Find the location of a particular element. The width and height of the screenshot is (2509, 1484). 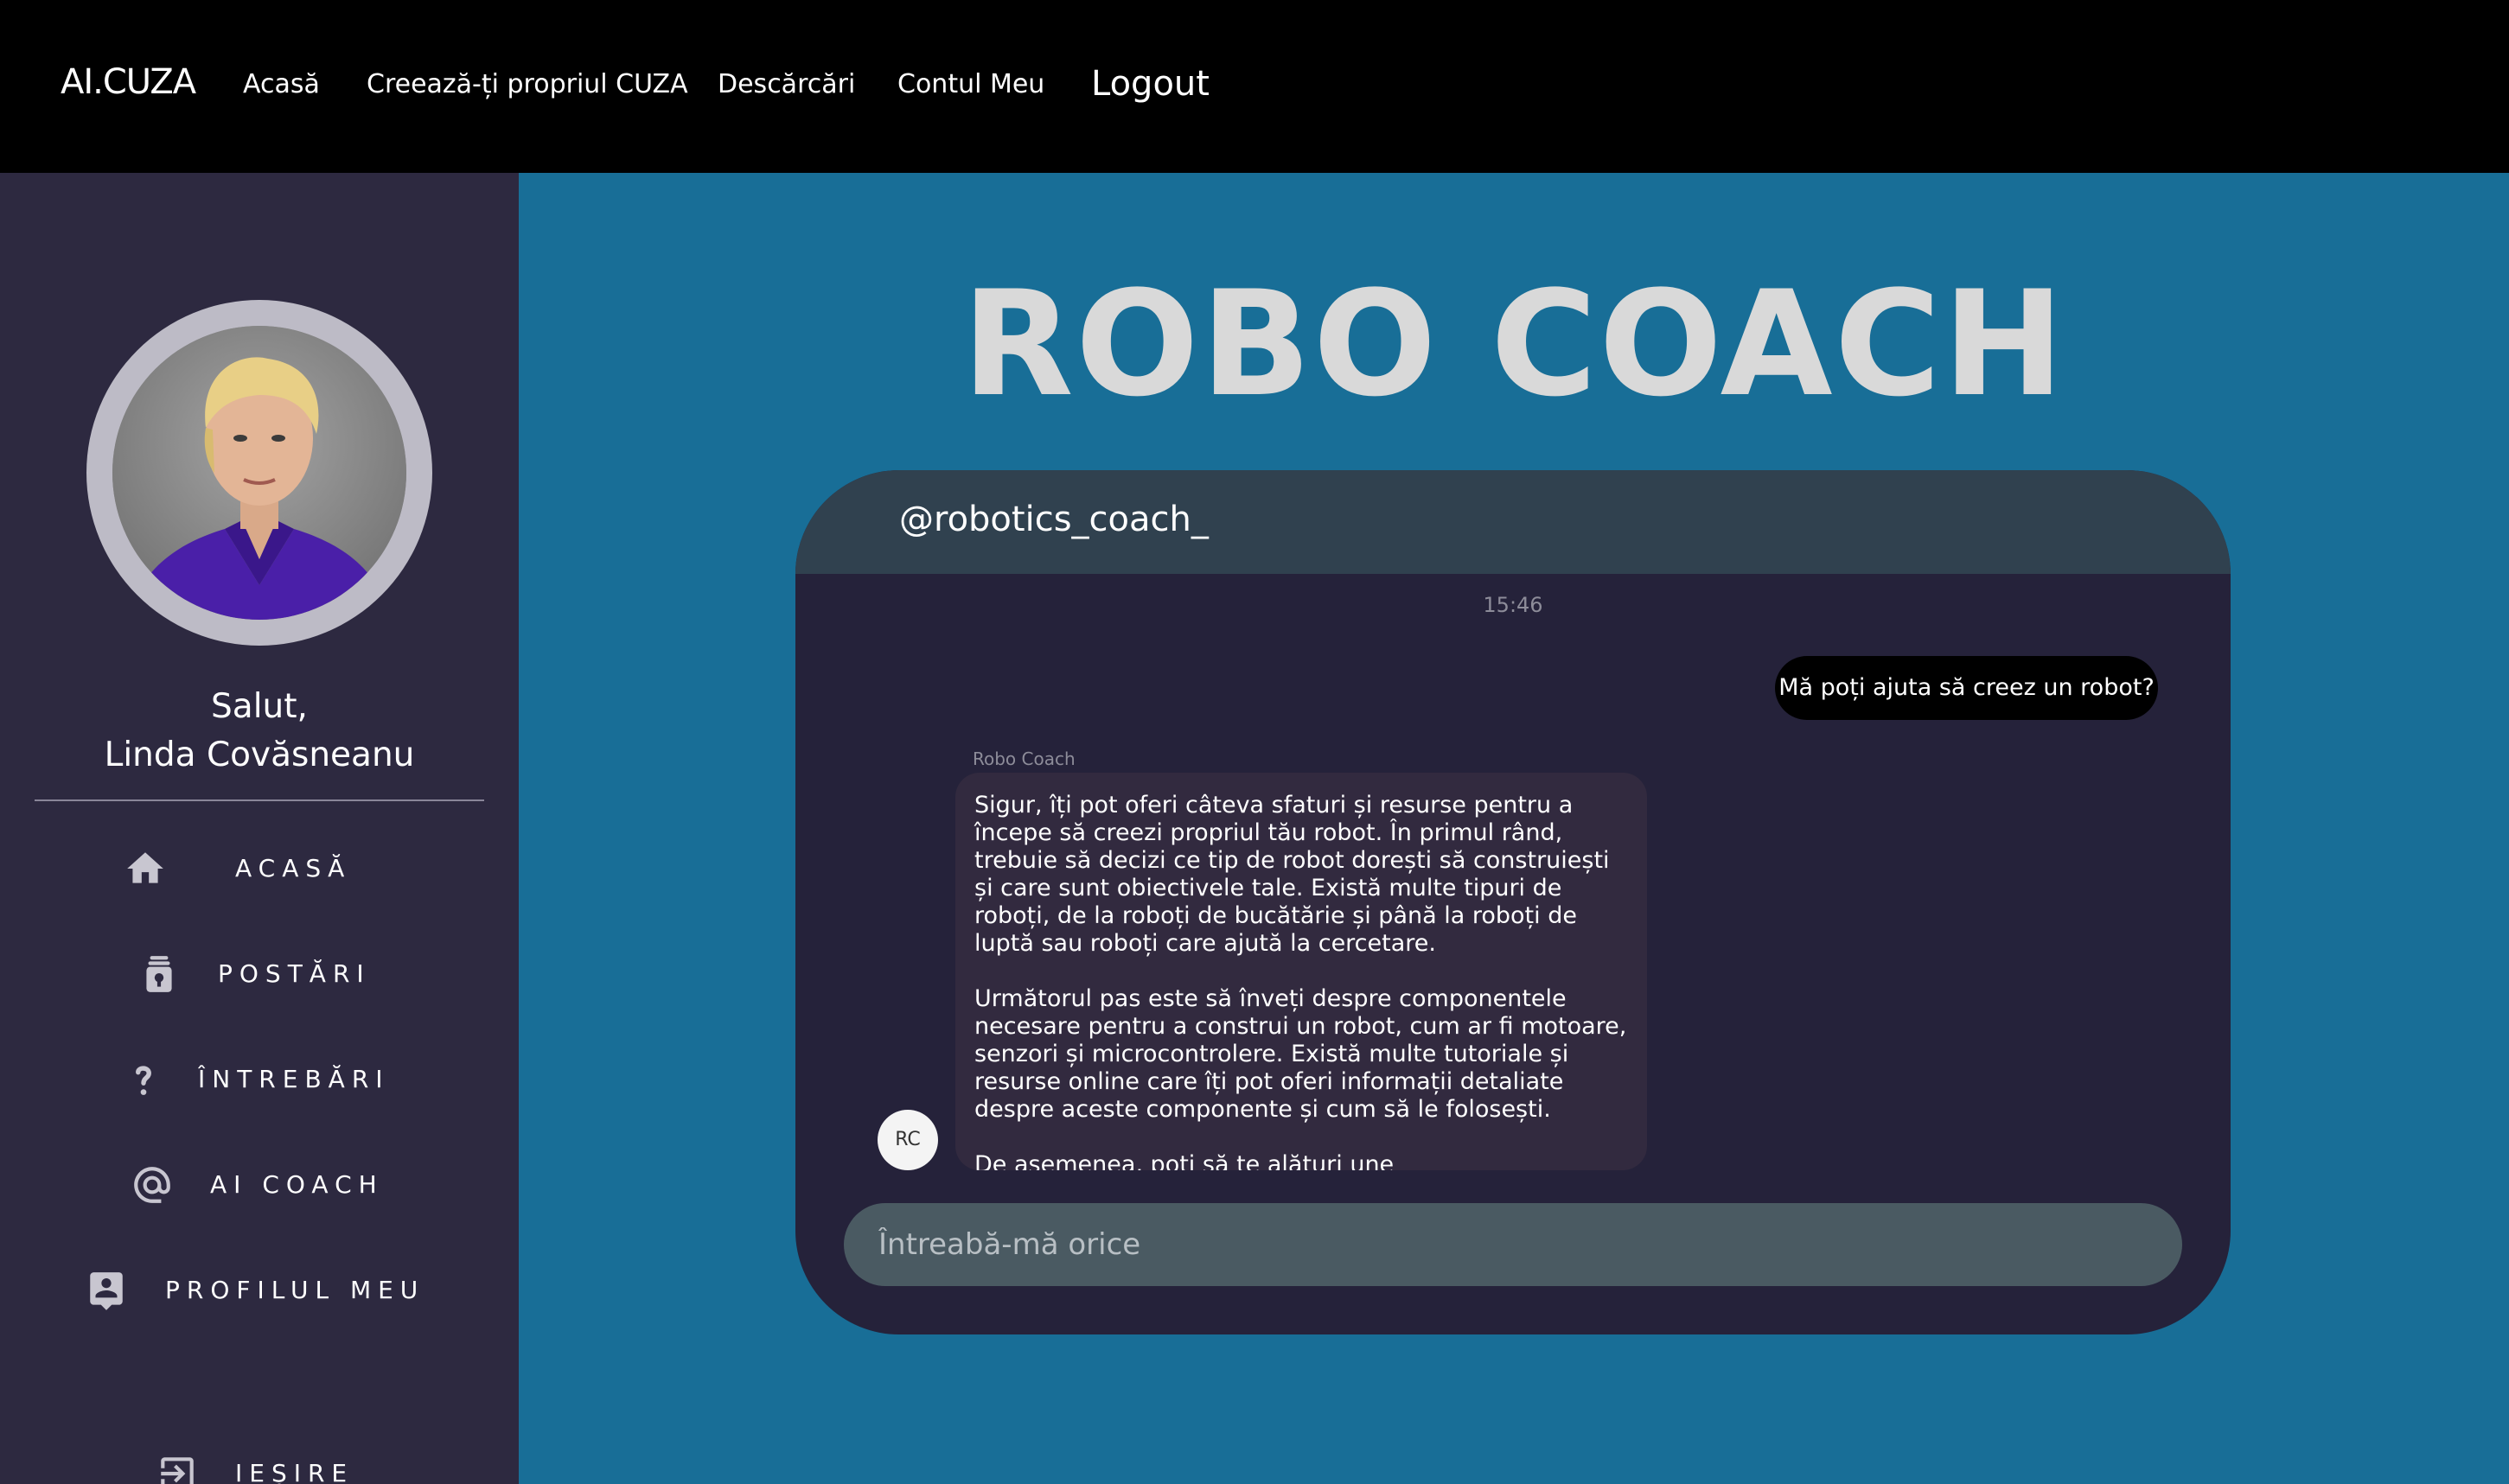

home-icon is located at coordinates (145, 867).